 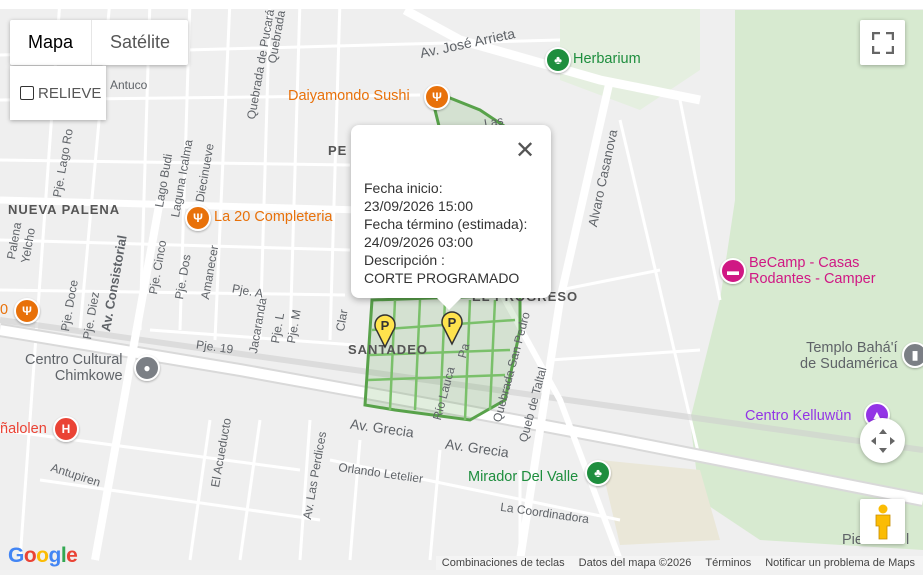 I want to click on parking-marker-2: P, so click(x=452, y=328).